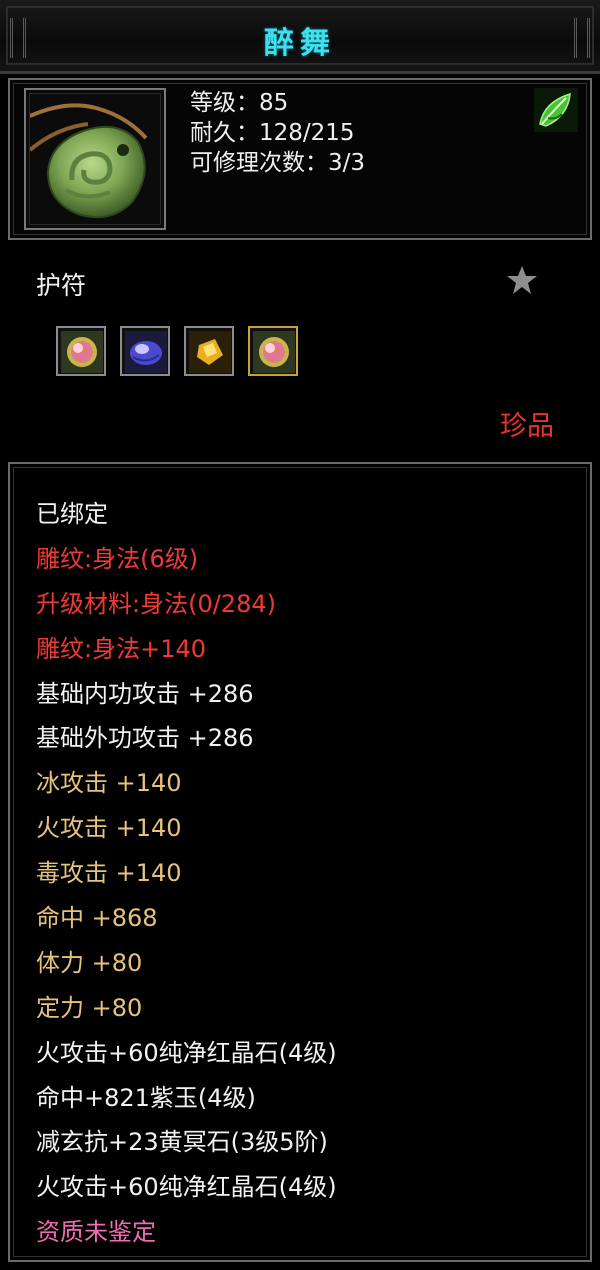 The height and width of the screenshot is (1270, 600). I want to click on item-icon-slot, so click(95, 159).